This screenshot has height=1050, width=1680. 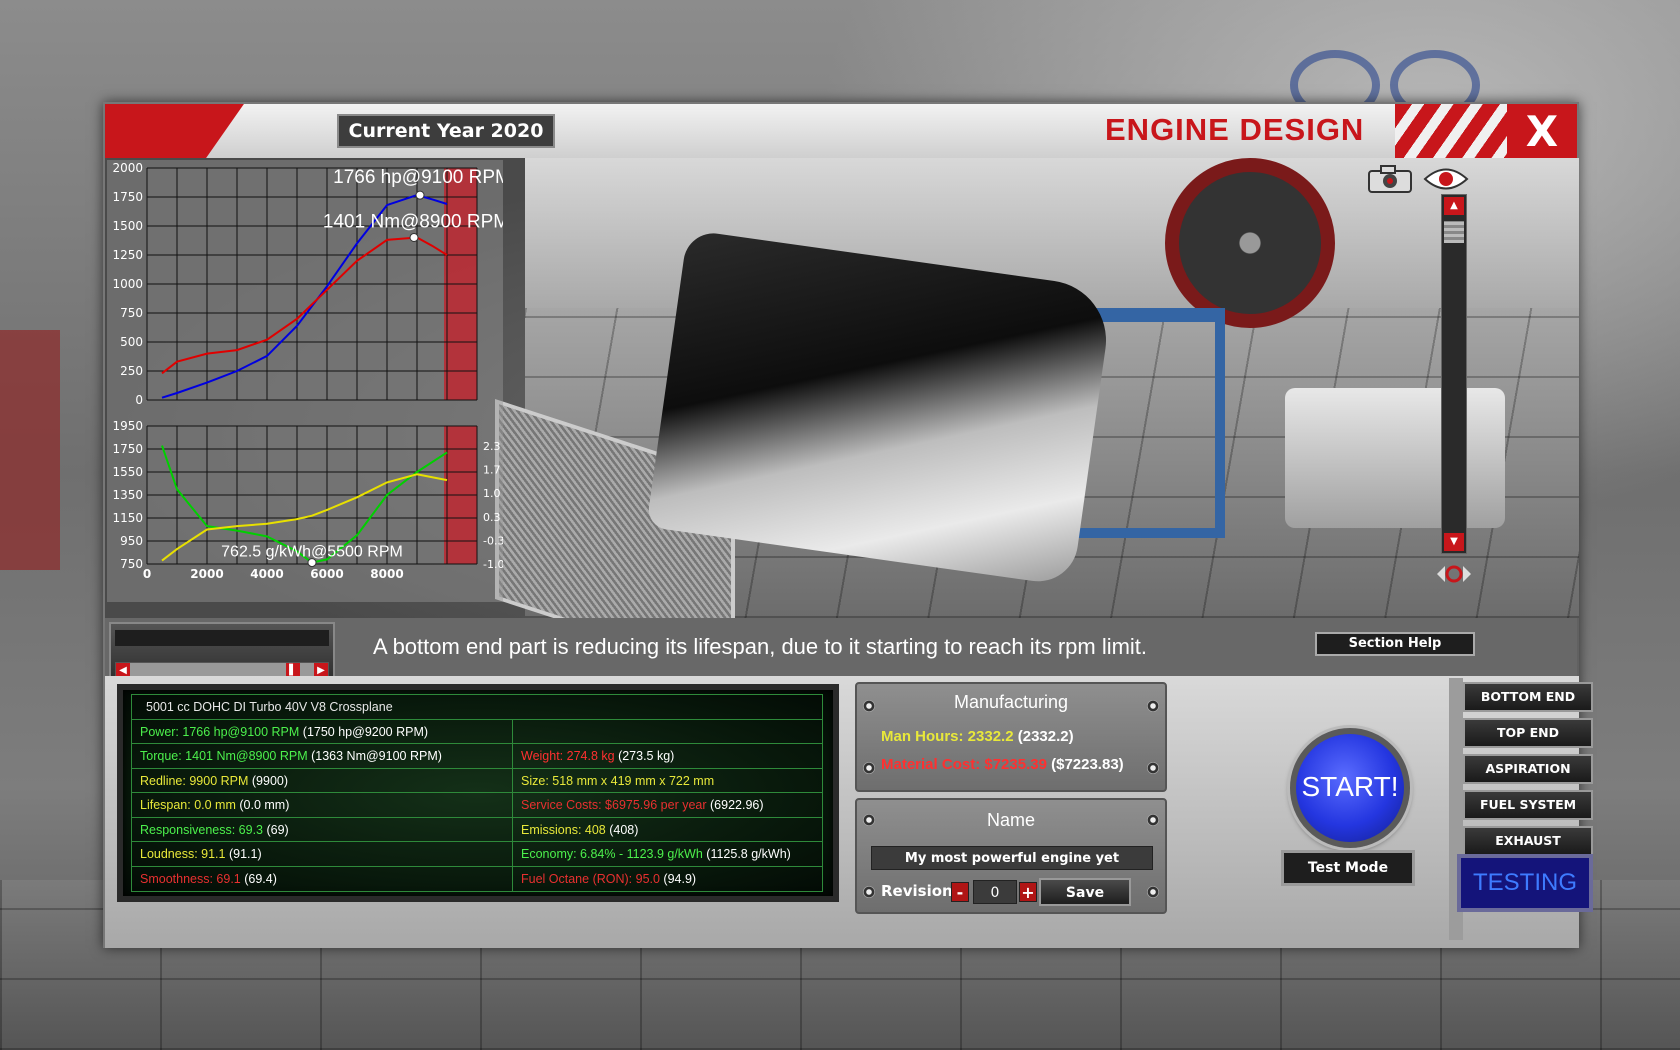 I want to click on y-tick-label: 250, so click(x=131, y=371).